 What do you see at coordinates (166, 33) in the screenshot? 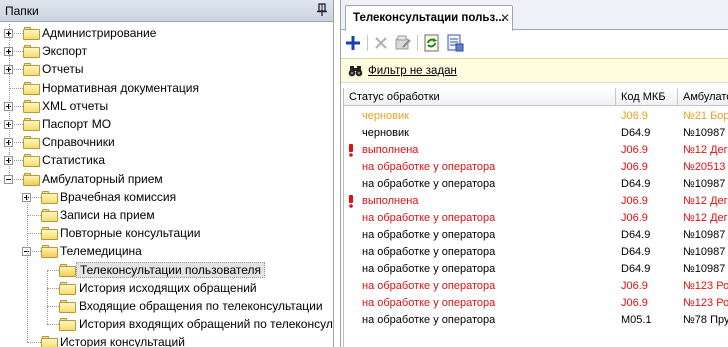
I see `tree-item: Администрирование` at bounding box center [166, 33].